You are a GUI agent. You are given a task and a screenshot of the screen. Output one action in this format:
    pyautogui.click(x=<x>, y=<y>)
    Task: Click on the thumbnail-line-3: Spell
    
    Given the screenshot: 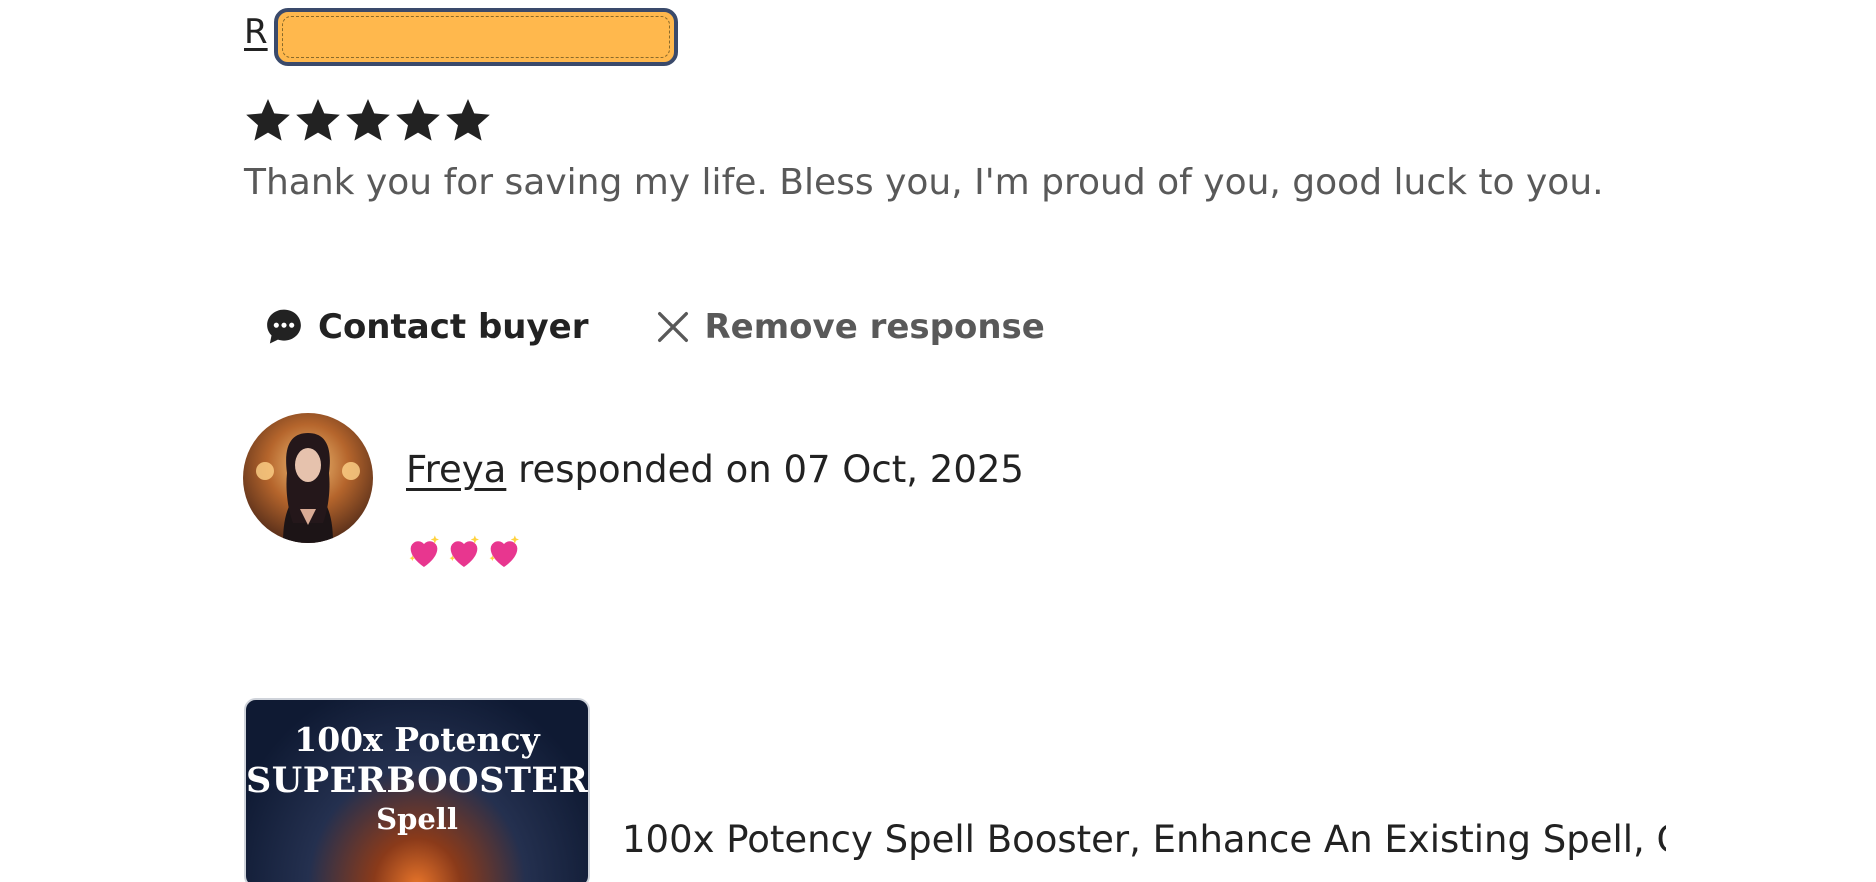 What is the action you would take?
    pyautogui.click(x=417, y=819)
    